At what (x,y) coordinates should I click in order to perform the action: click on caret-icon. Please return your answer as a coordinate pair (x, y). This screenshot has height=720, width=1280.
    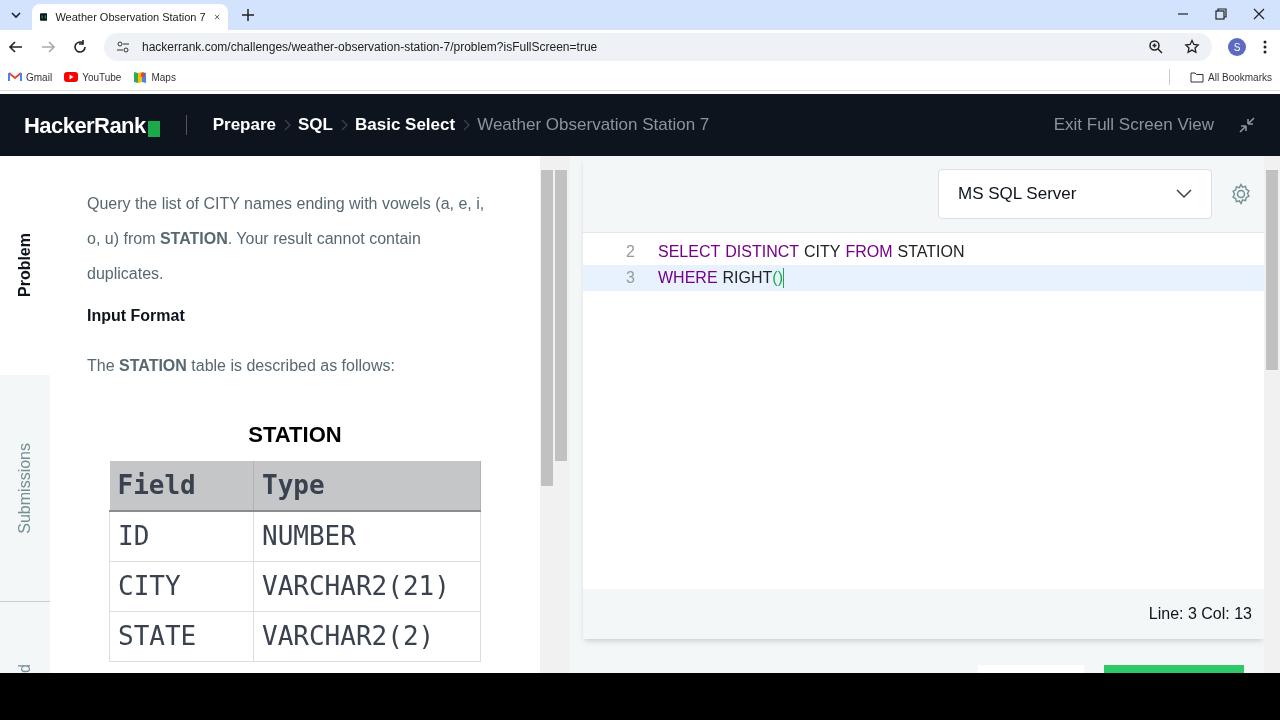
    Looking at the image, I should click on (1184, 194).